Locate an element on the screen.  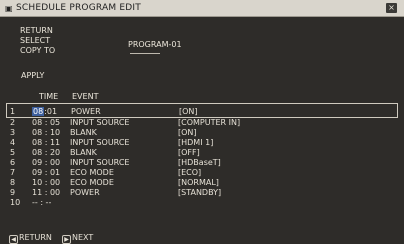
row-number: 4 is located at coordinates (13, 142).